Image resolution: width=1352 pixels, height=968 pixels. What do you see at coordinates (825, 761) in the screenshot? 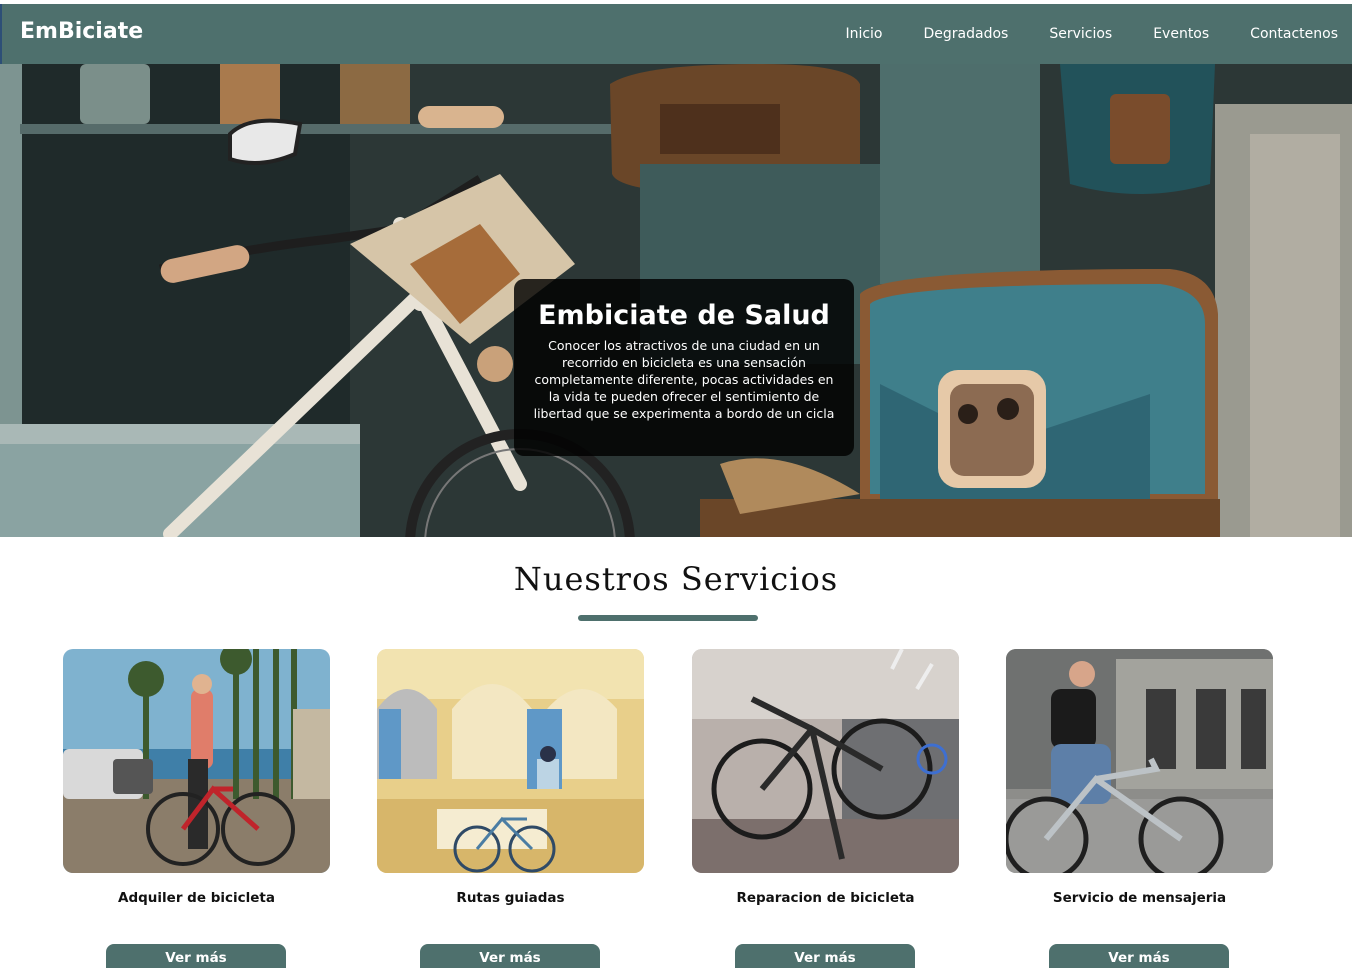
I see `bicycle-repair-photo` at bounding box center [825, 761].